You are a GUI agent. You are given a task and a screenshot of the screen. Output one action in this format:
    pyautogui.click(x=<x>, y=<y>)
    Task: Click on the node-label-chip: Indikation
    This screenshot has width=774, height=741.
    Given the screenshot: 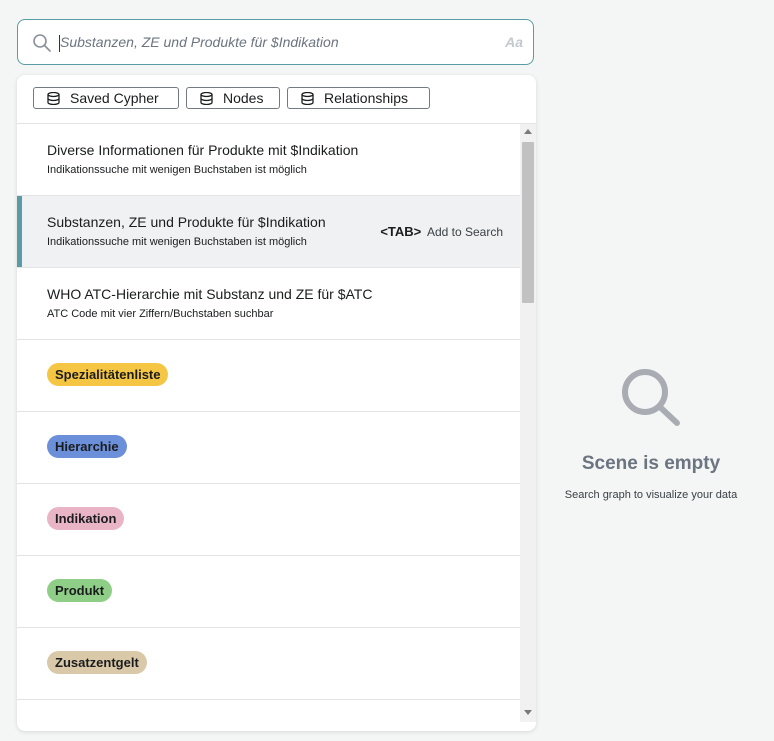 What is the action you would take?
    pyautogui.click(x=86, y=518)
    